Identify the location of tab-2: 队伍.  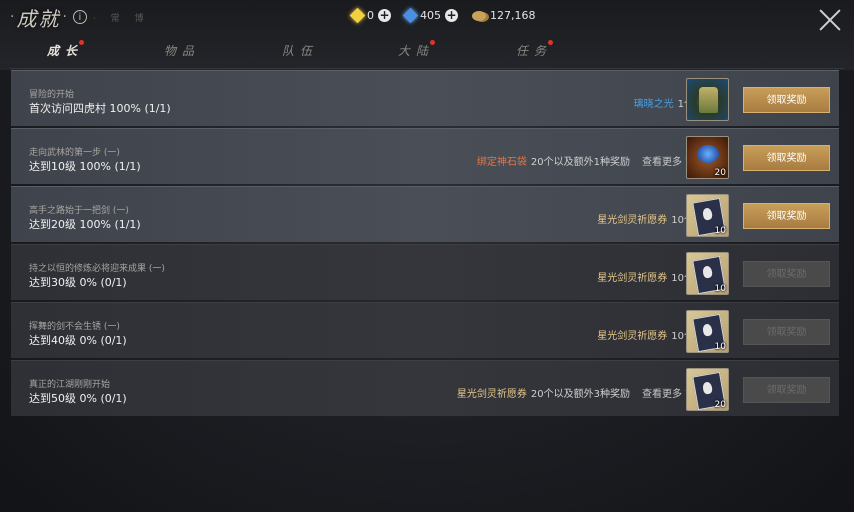
(300, 50).